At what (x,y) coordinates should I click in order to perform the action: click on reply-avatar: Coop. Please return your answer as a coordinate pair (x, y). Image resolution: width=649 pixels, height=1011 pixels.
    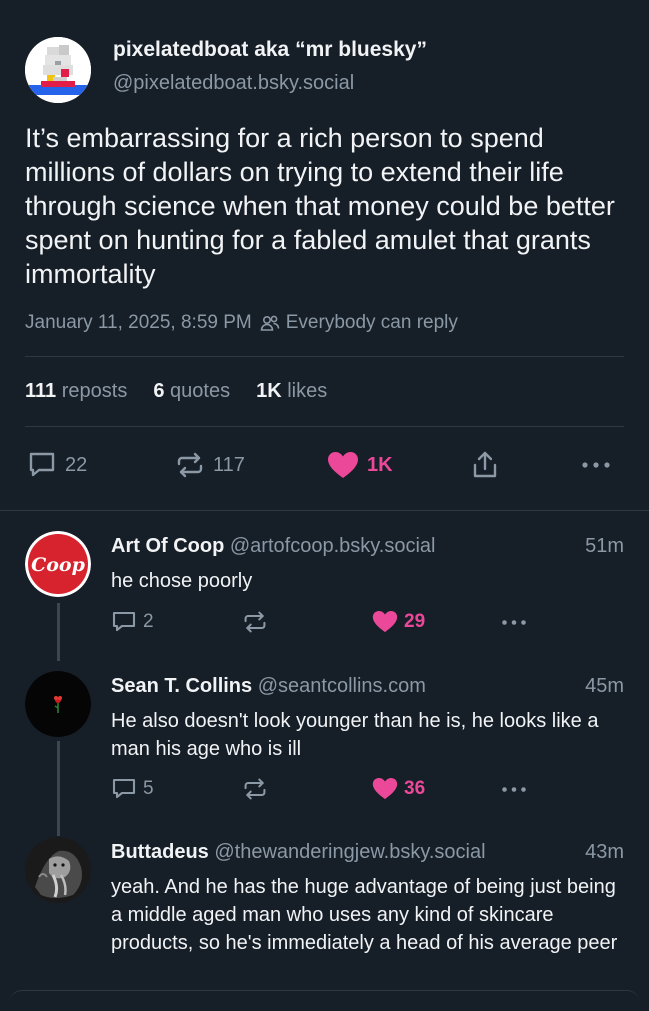
    Looking at the image, I should click on (58, 564).